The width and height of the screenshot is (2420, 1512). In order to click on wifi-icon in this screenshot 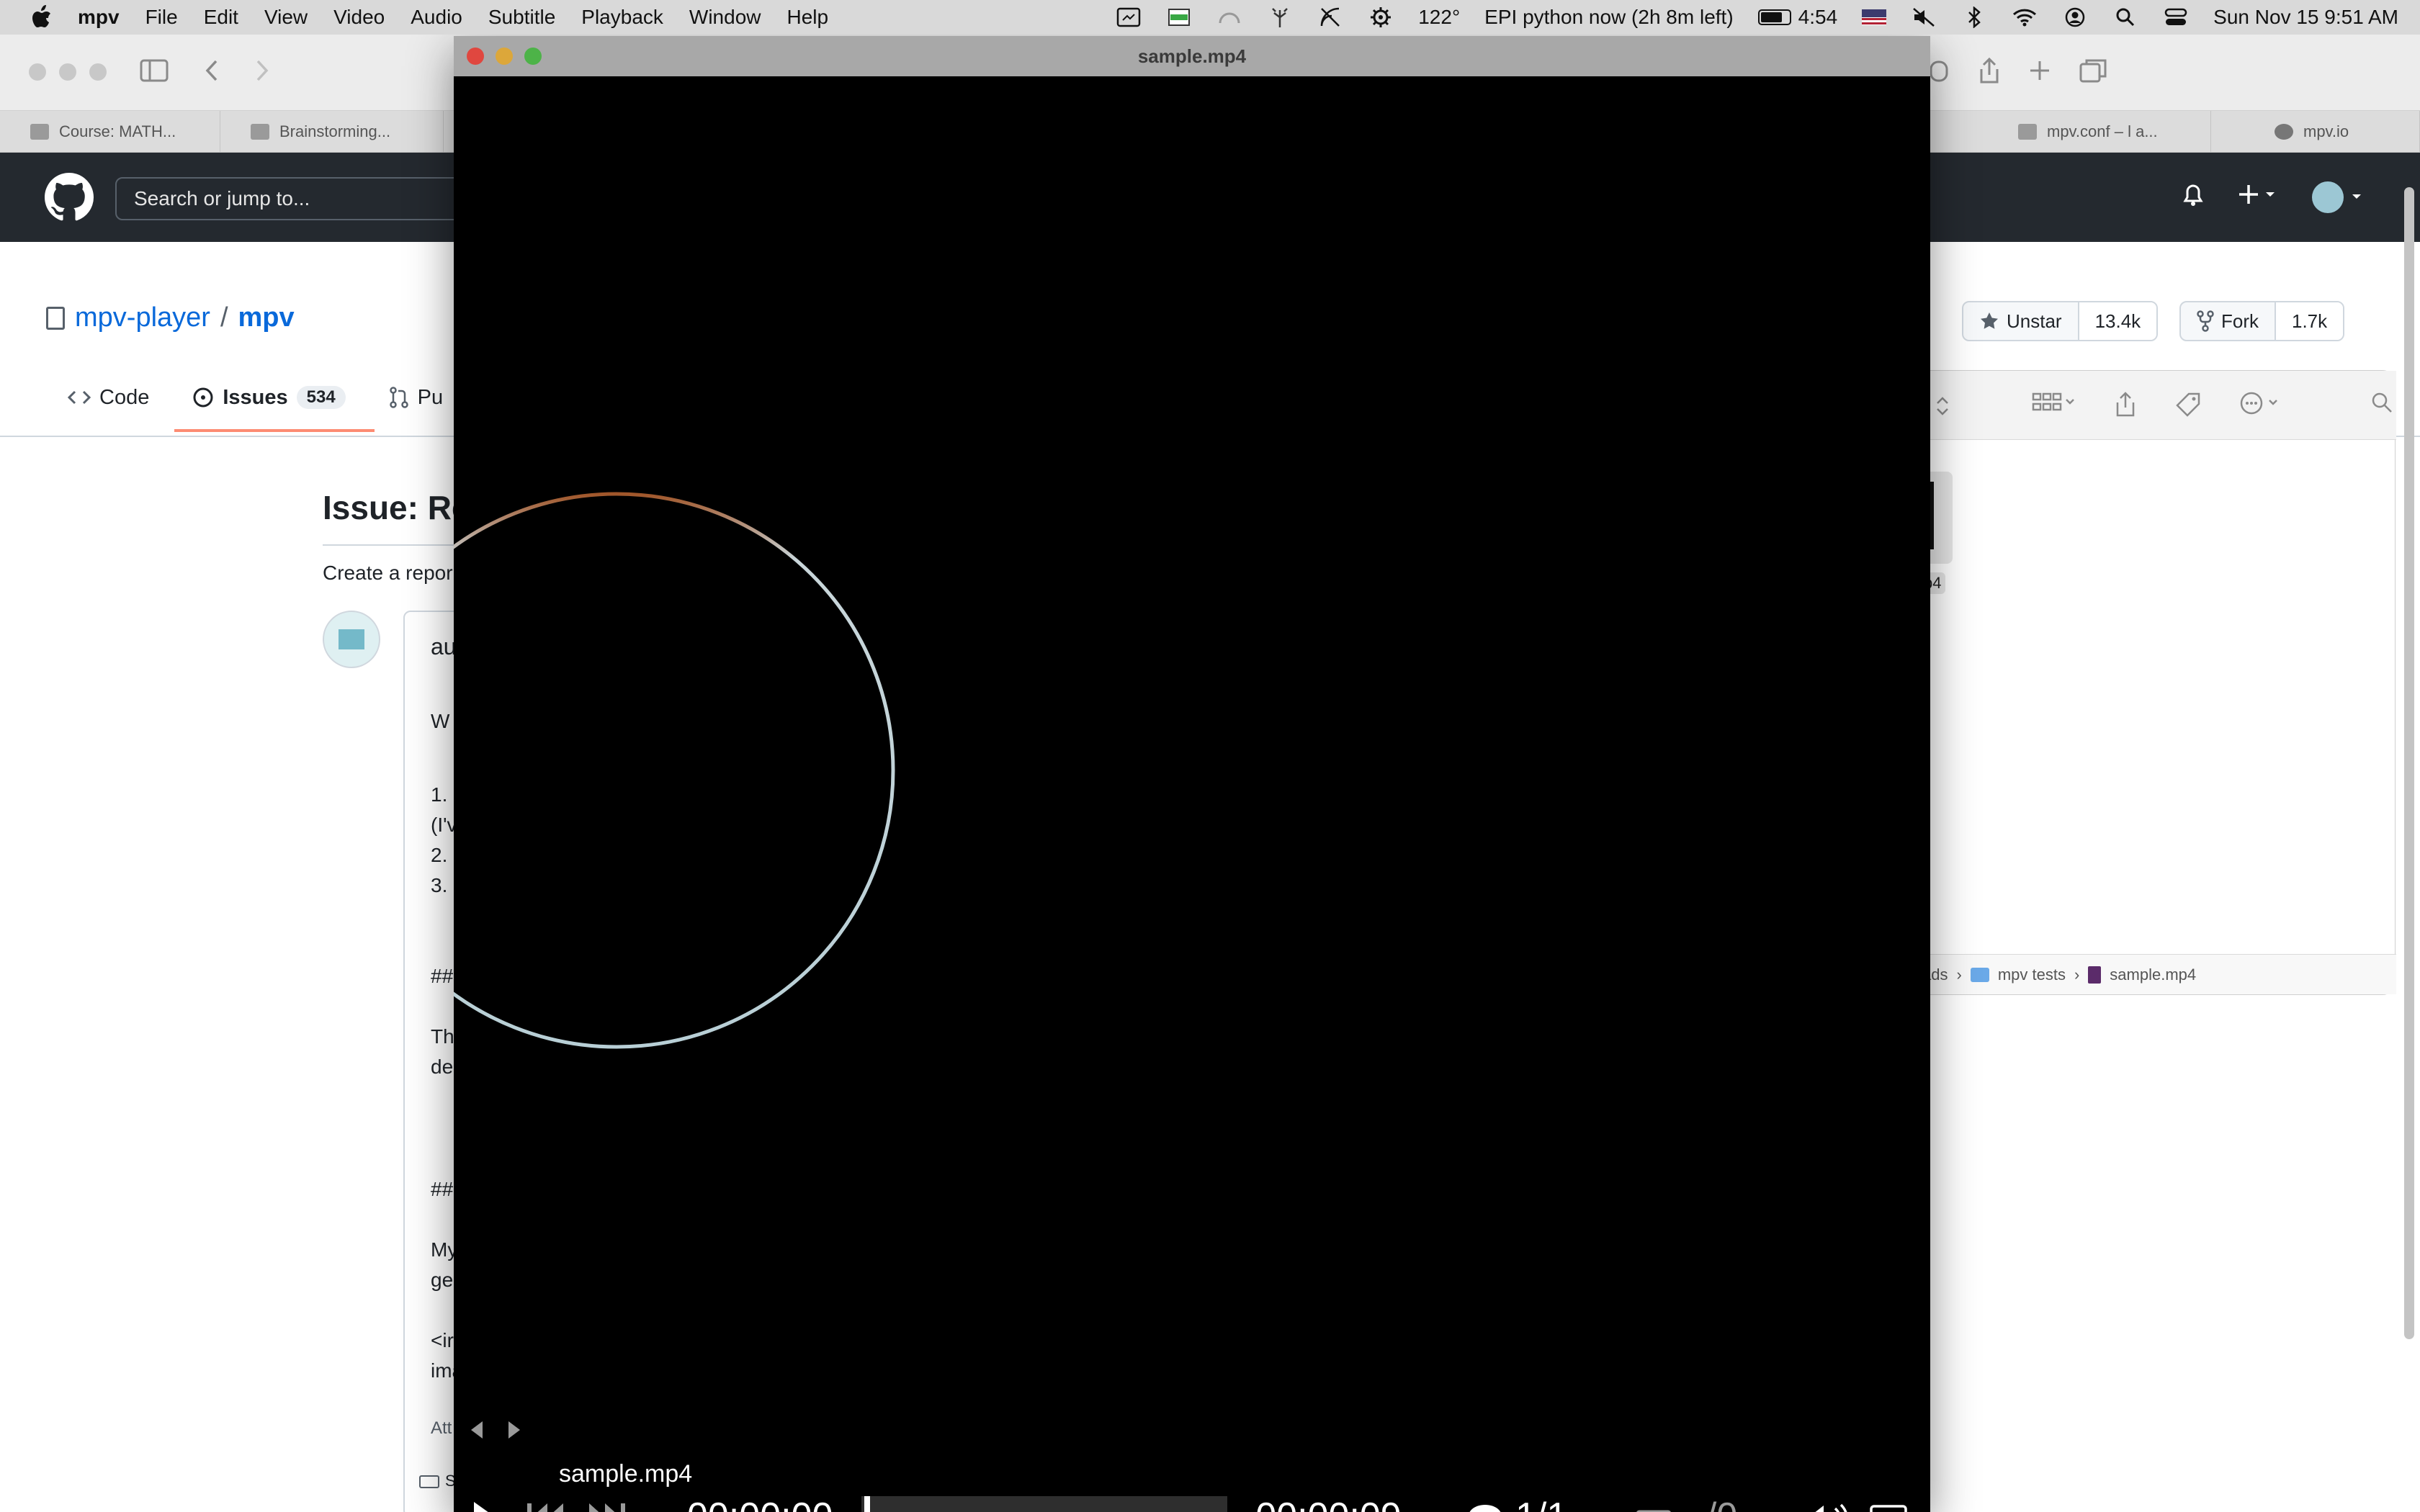, I will do `click(2025, 17)`.